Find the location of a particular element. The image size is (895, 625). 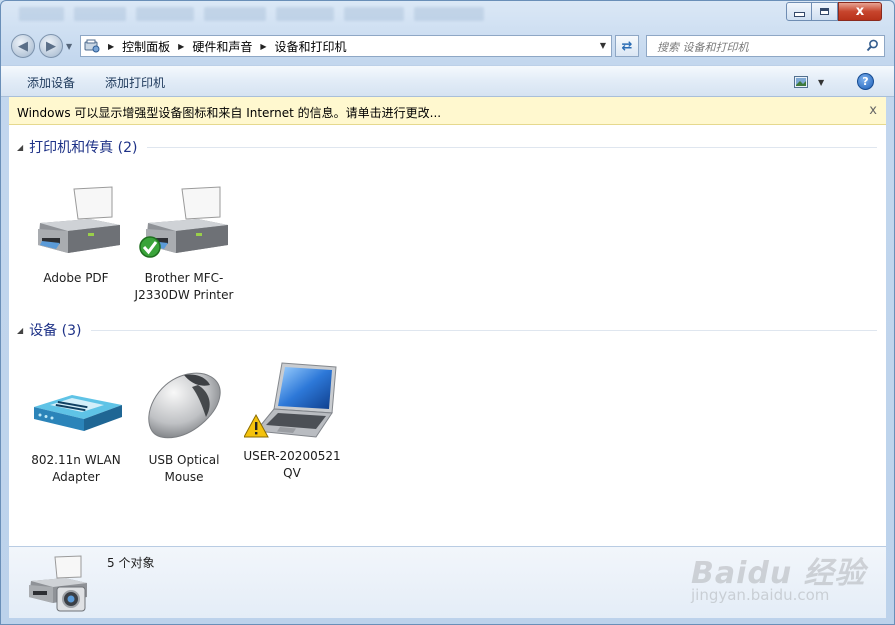

help-button: ? is located at coordinates (865, 81).